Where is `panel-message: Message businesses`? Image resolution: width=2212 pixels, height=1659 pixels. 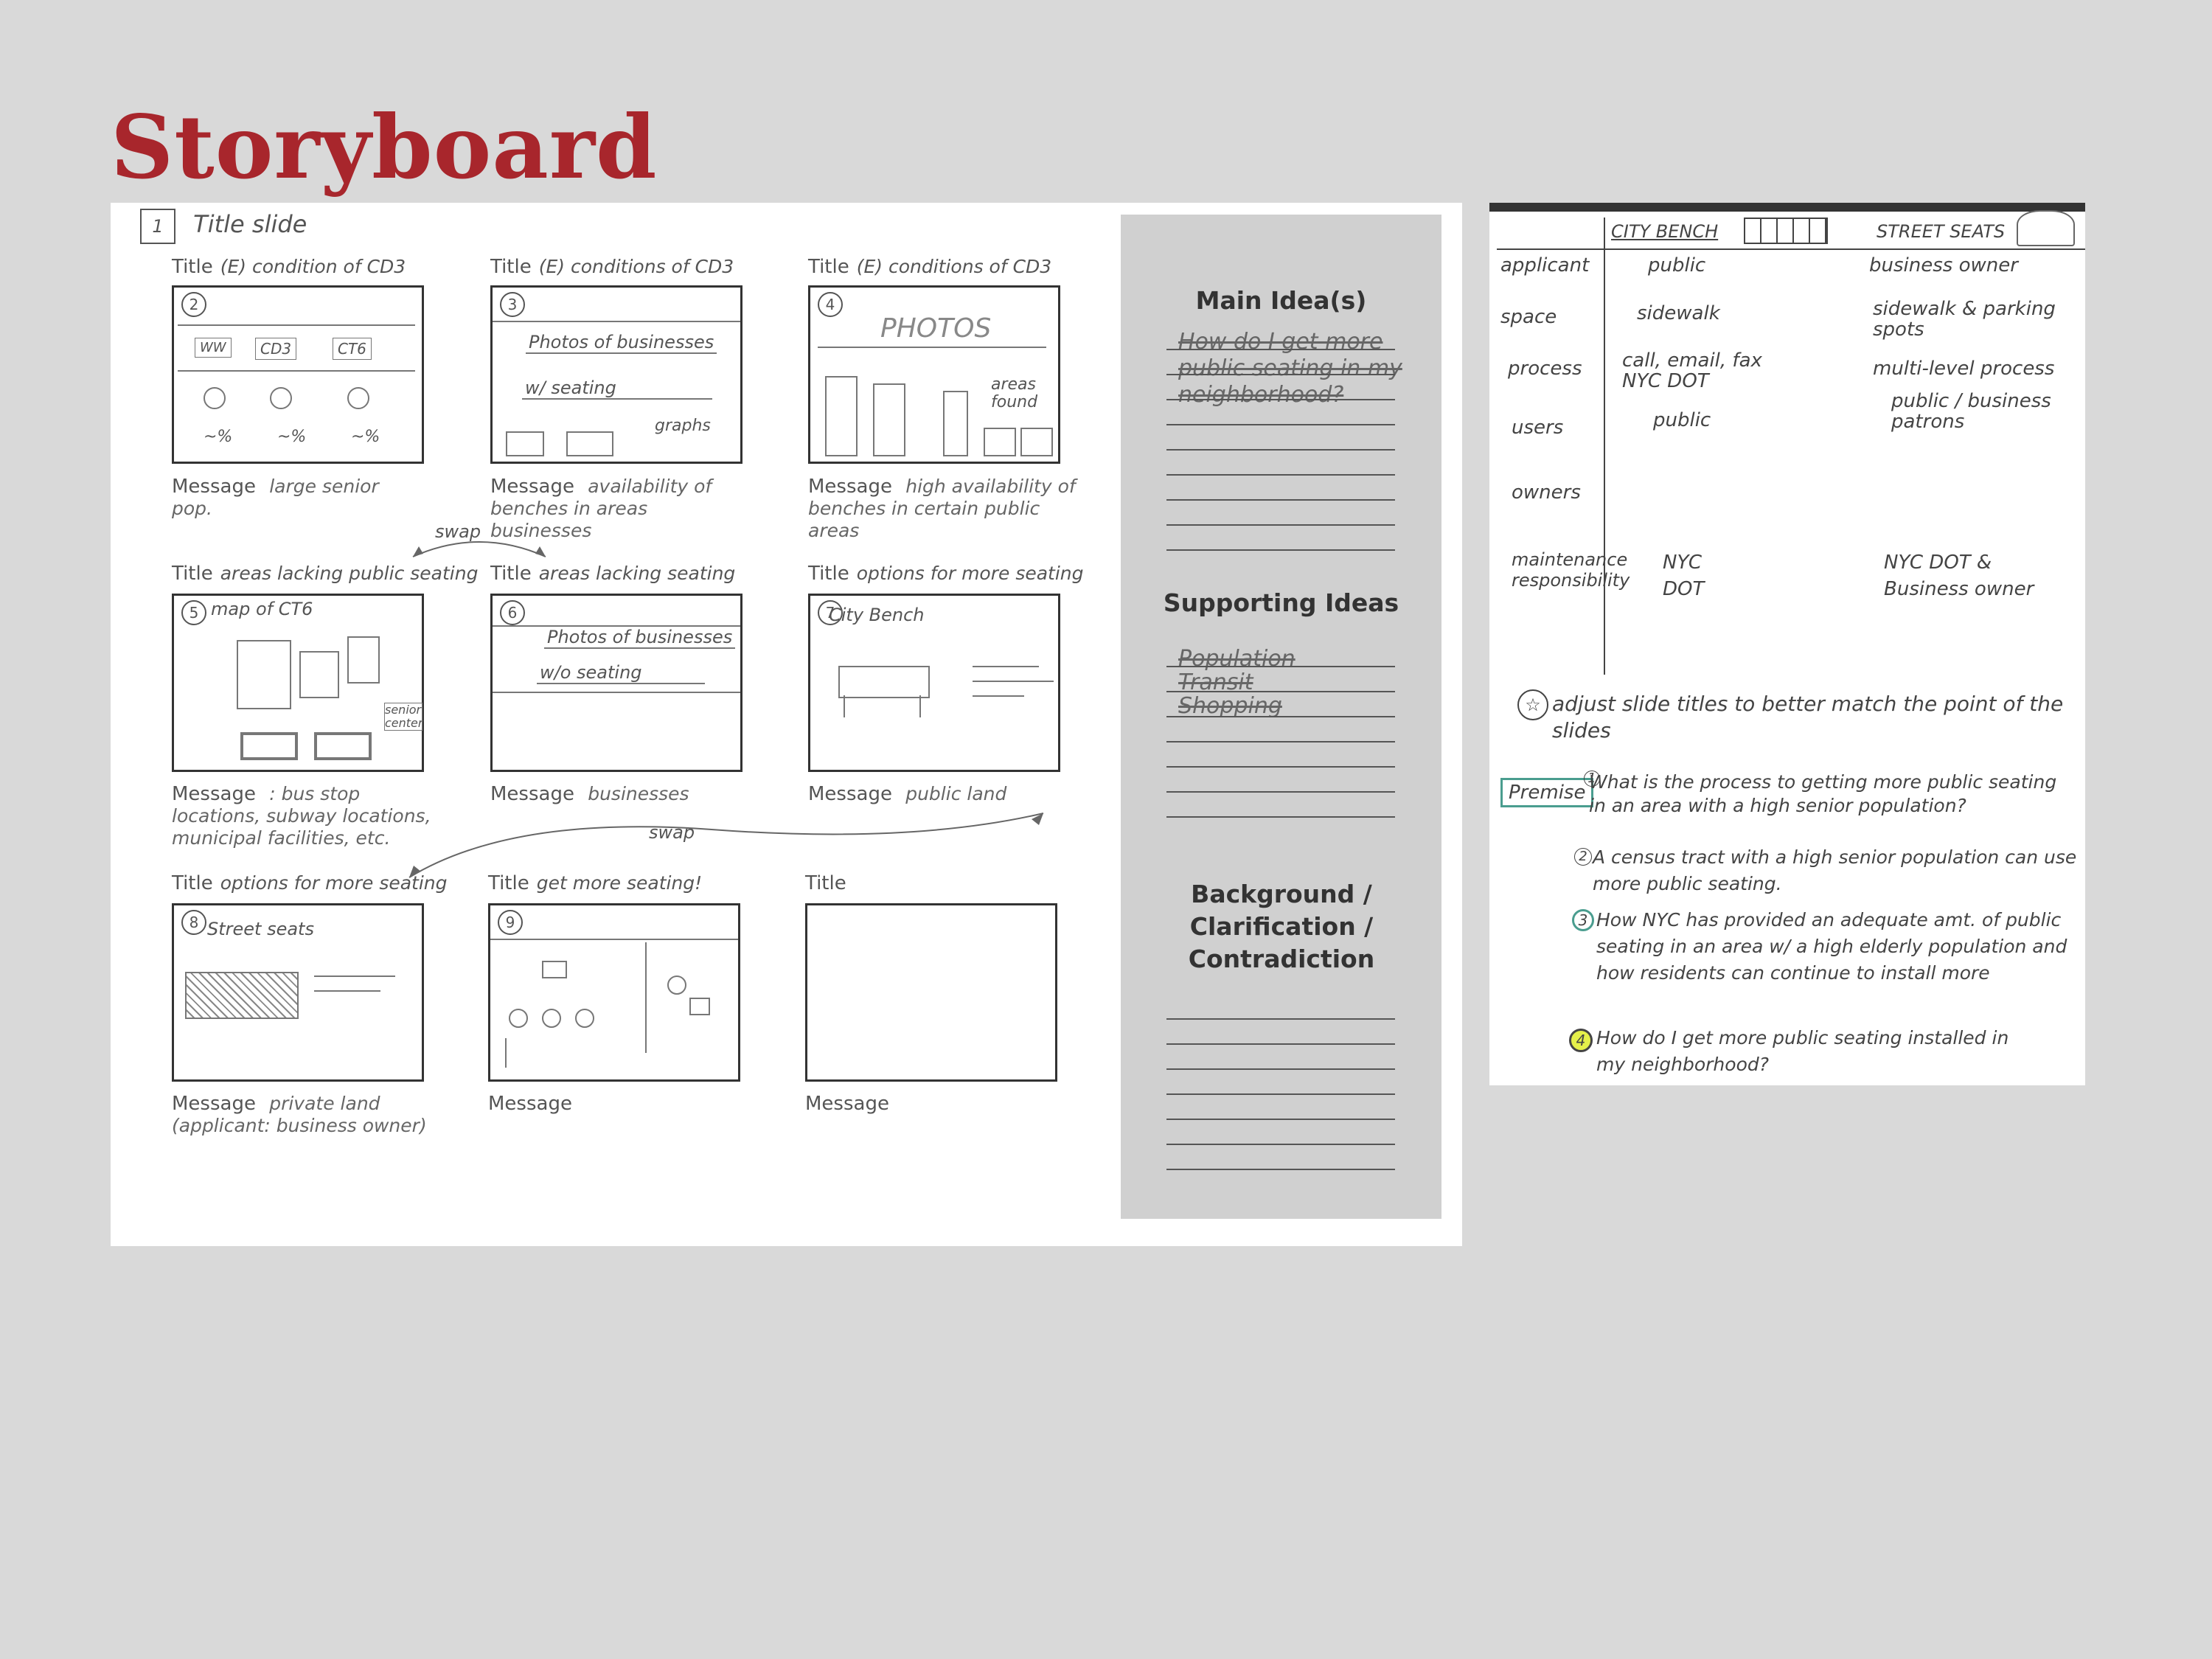
panel-message: Message businesses is located at coordinates (589, 794).